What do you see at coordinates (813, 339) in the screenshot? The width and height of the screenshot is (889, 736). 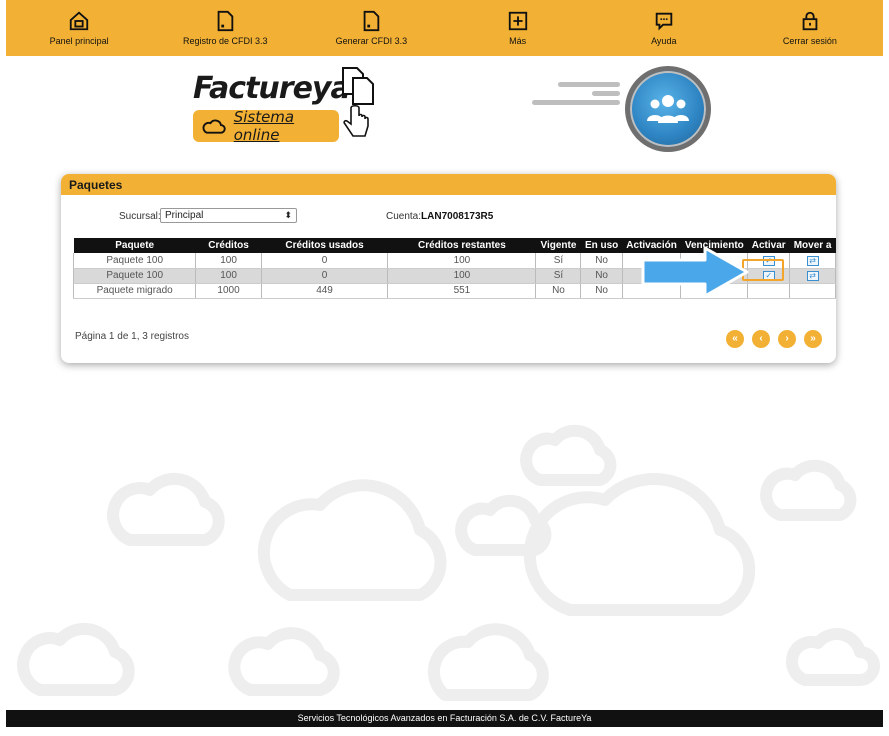 I see `last-page-button: »` at bounding box center [813, 339].